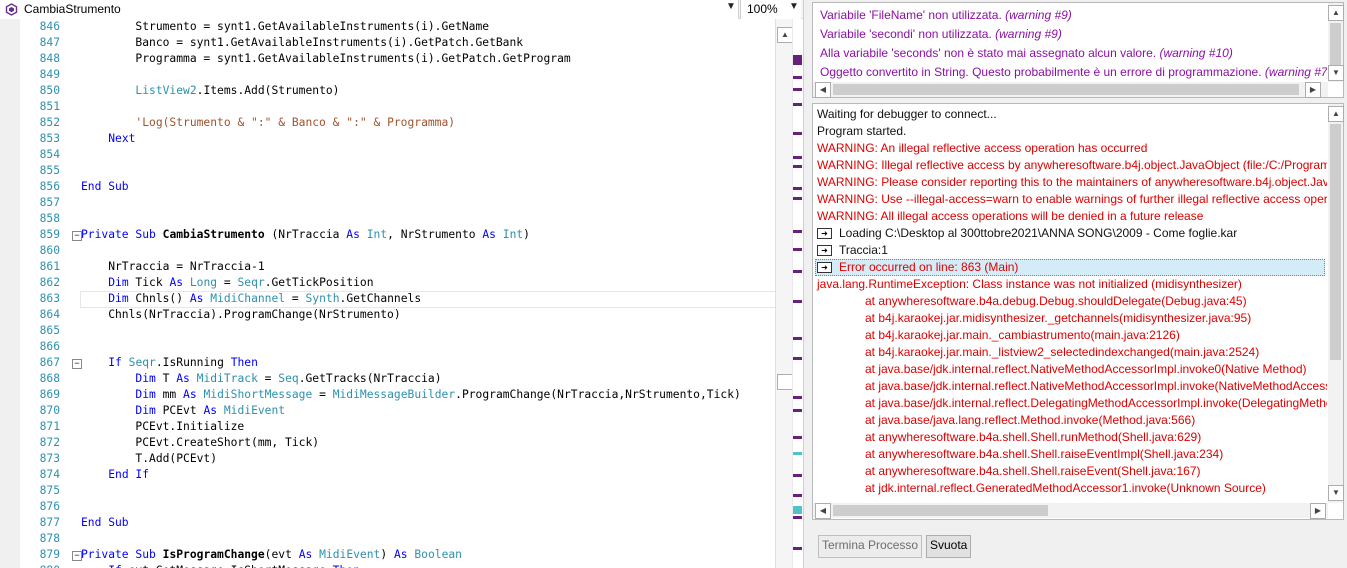 The height and width of the screenshot is (568, 1347). I want to click on line-number: 874, so click(49, 474).